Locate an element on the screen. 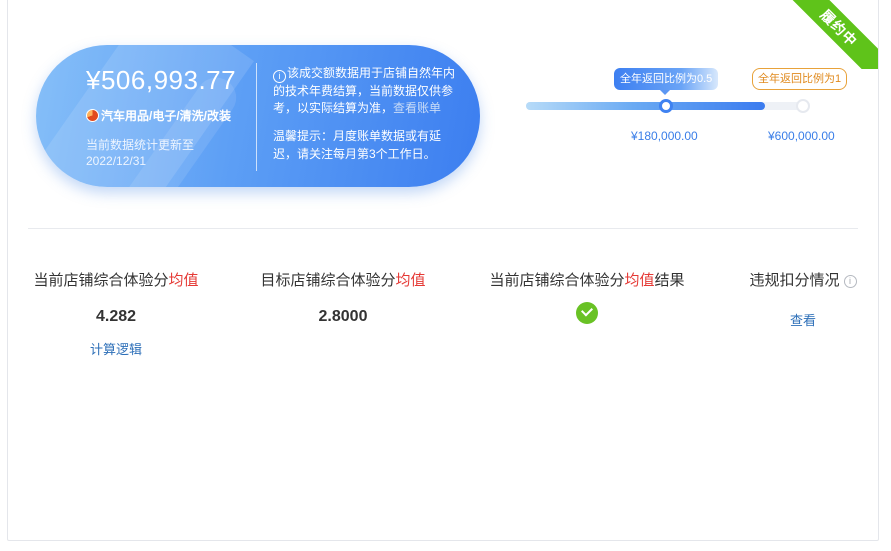 The width and height of the screenshot is (891, 551). target-score-value: 2.8000 is located at coordinates (343, 316).